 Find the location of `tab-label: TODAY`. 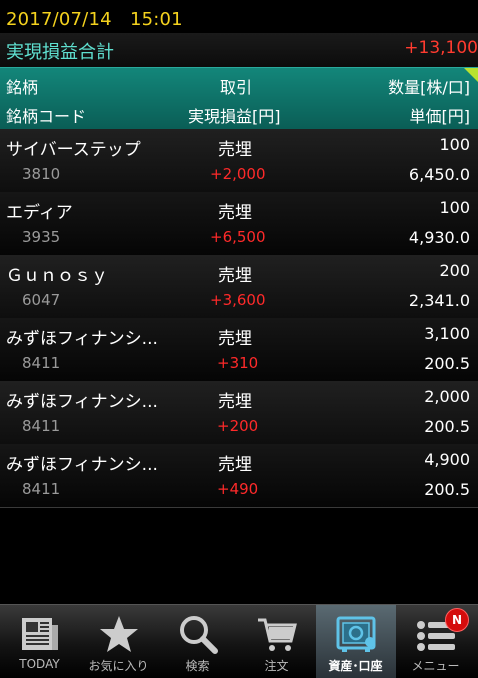

tab-label: TODAY is located at coordinates (39, 664).